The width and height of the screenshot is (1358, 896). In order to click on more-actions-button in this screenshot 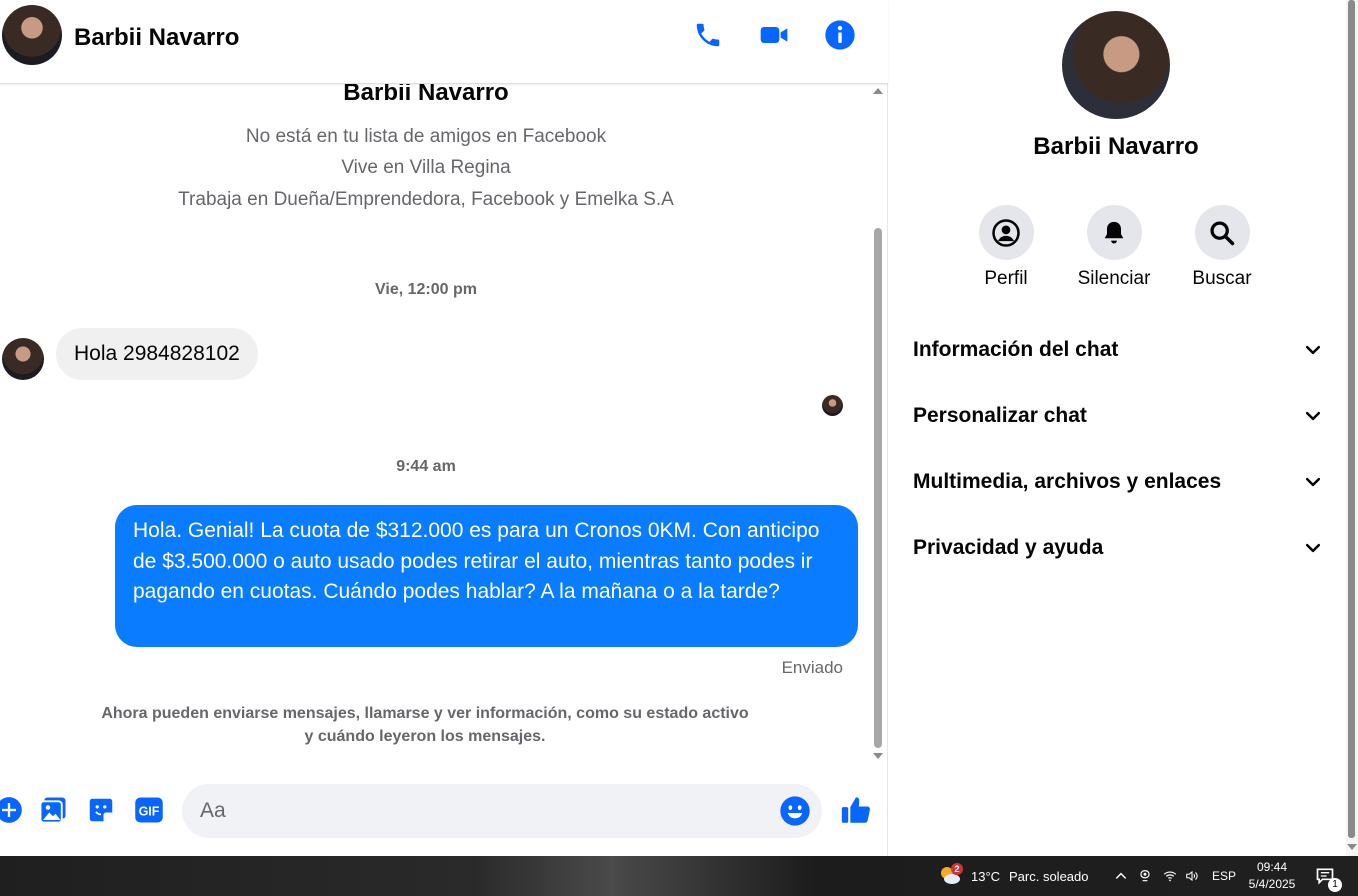, I will do `click(12, 810)`.